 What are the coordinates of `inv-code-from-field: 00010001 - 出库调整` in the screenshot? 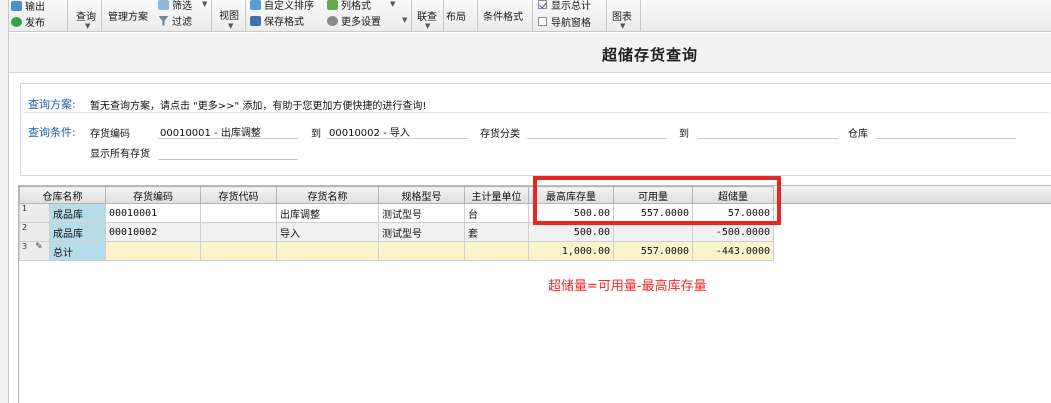 It's located at (228, 130).